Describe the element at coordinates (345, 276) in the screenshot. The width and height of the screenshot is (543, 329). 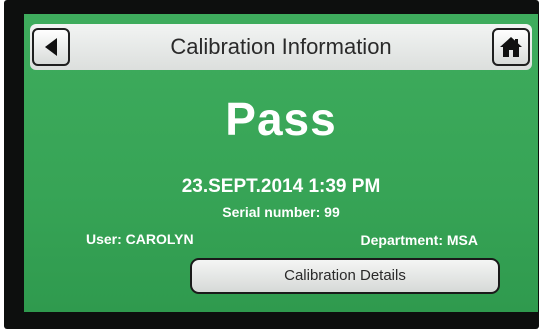
I see `calibration-details-button: Calibration Details` at that location.